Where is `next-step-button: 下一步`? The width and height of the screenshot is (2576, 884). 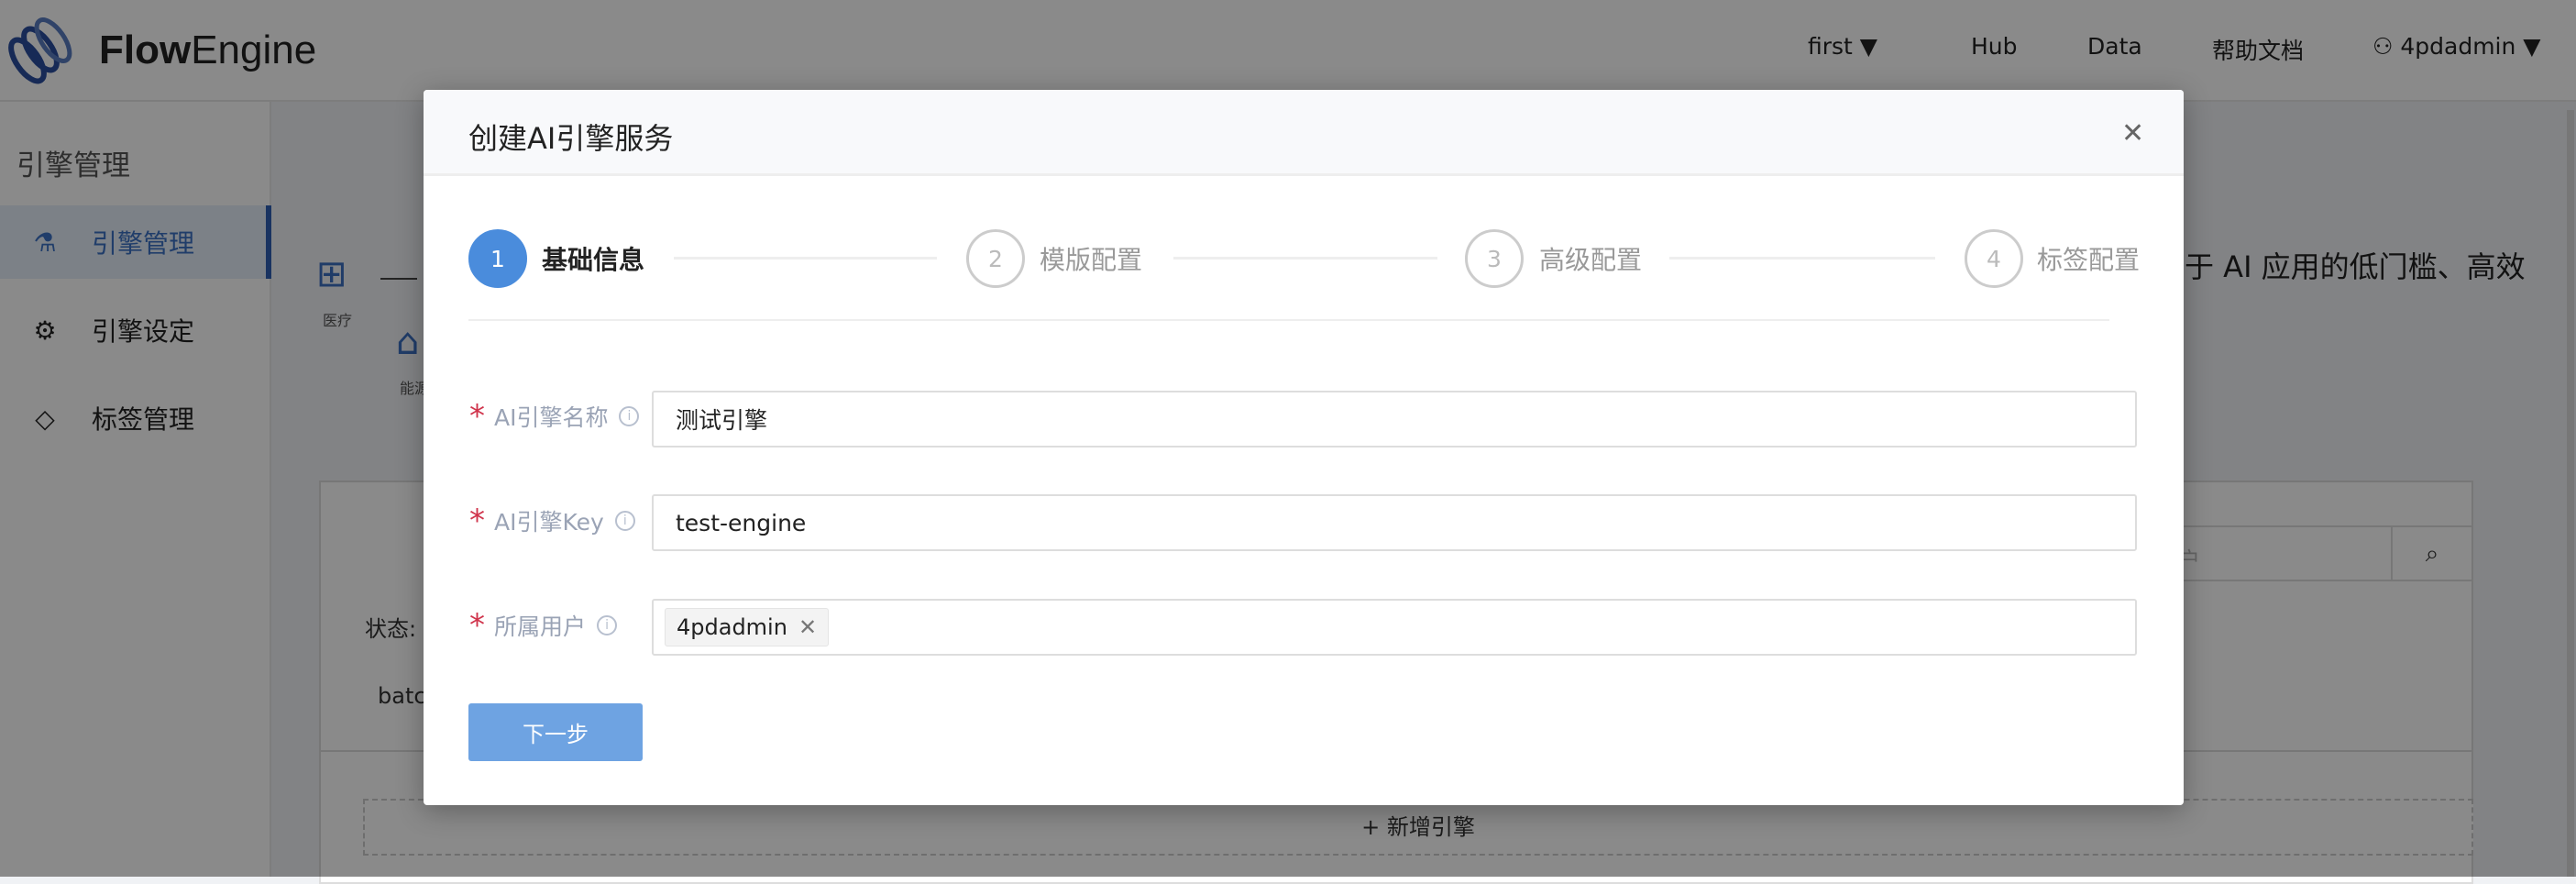 next-step-button: 下一步 is located at coordinates (555, 732).